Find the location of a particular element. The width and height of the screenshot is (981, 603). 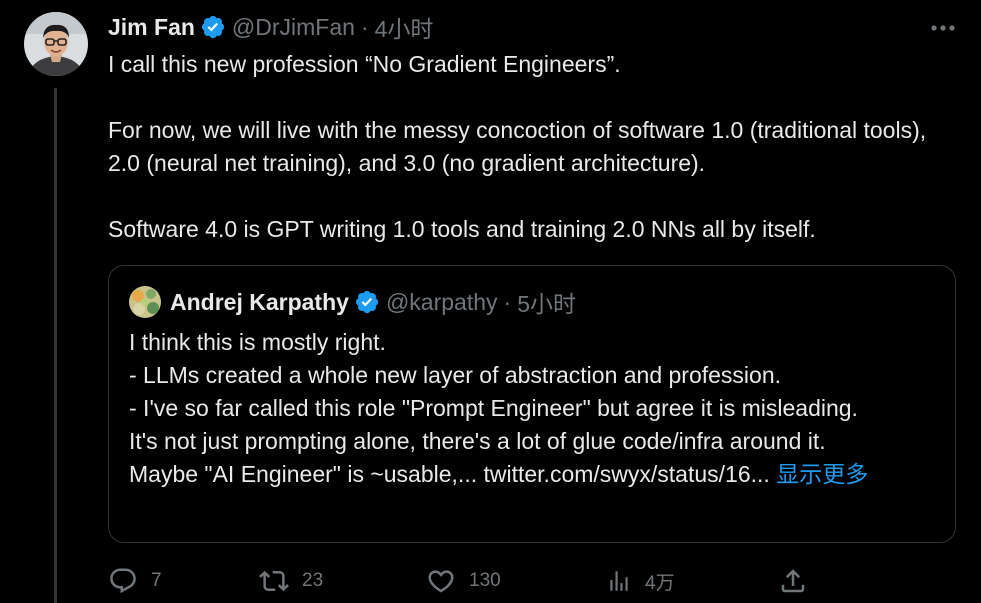

avatar is located at coordinates (56, 44).